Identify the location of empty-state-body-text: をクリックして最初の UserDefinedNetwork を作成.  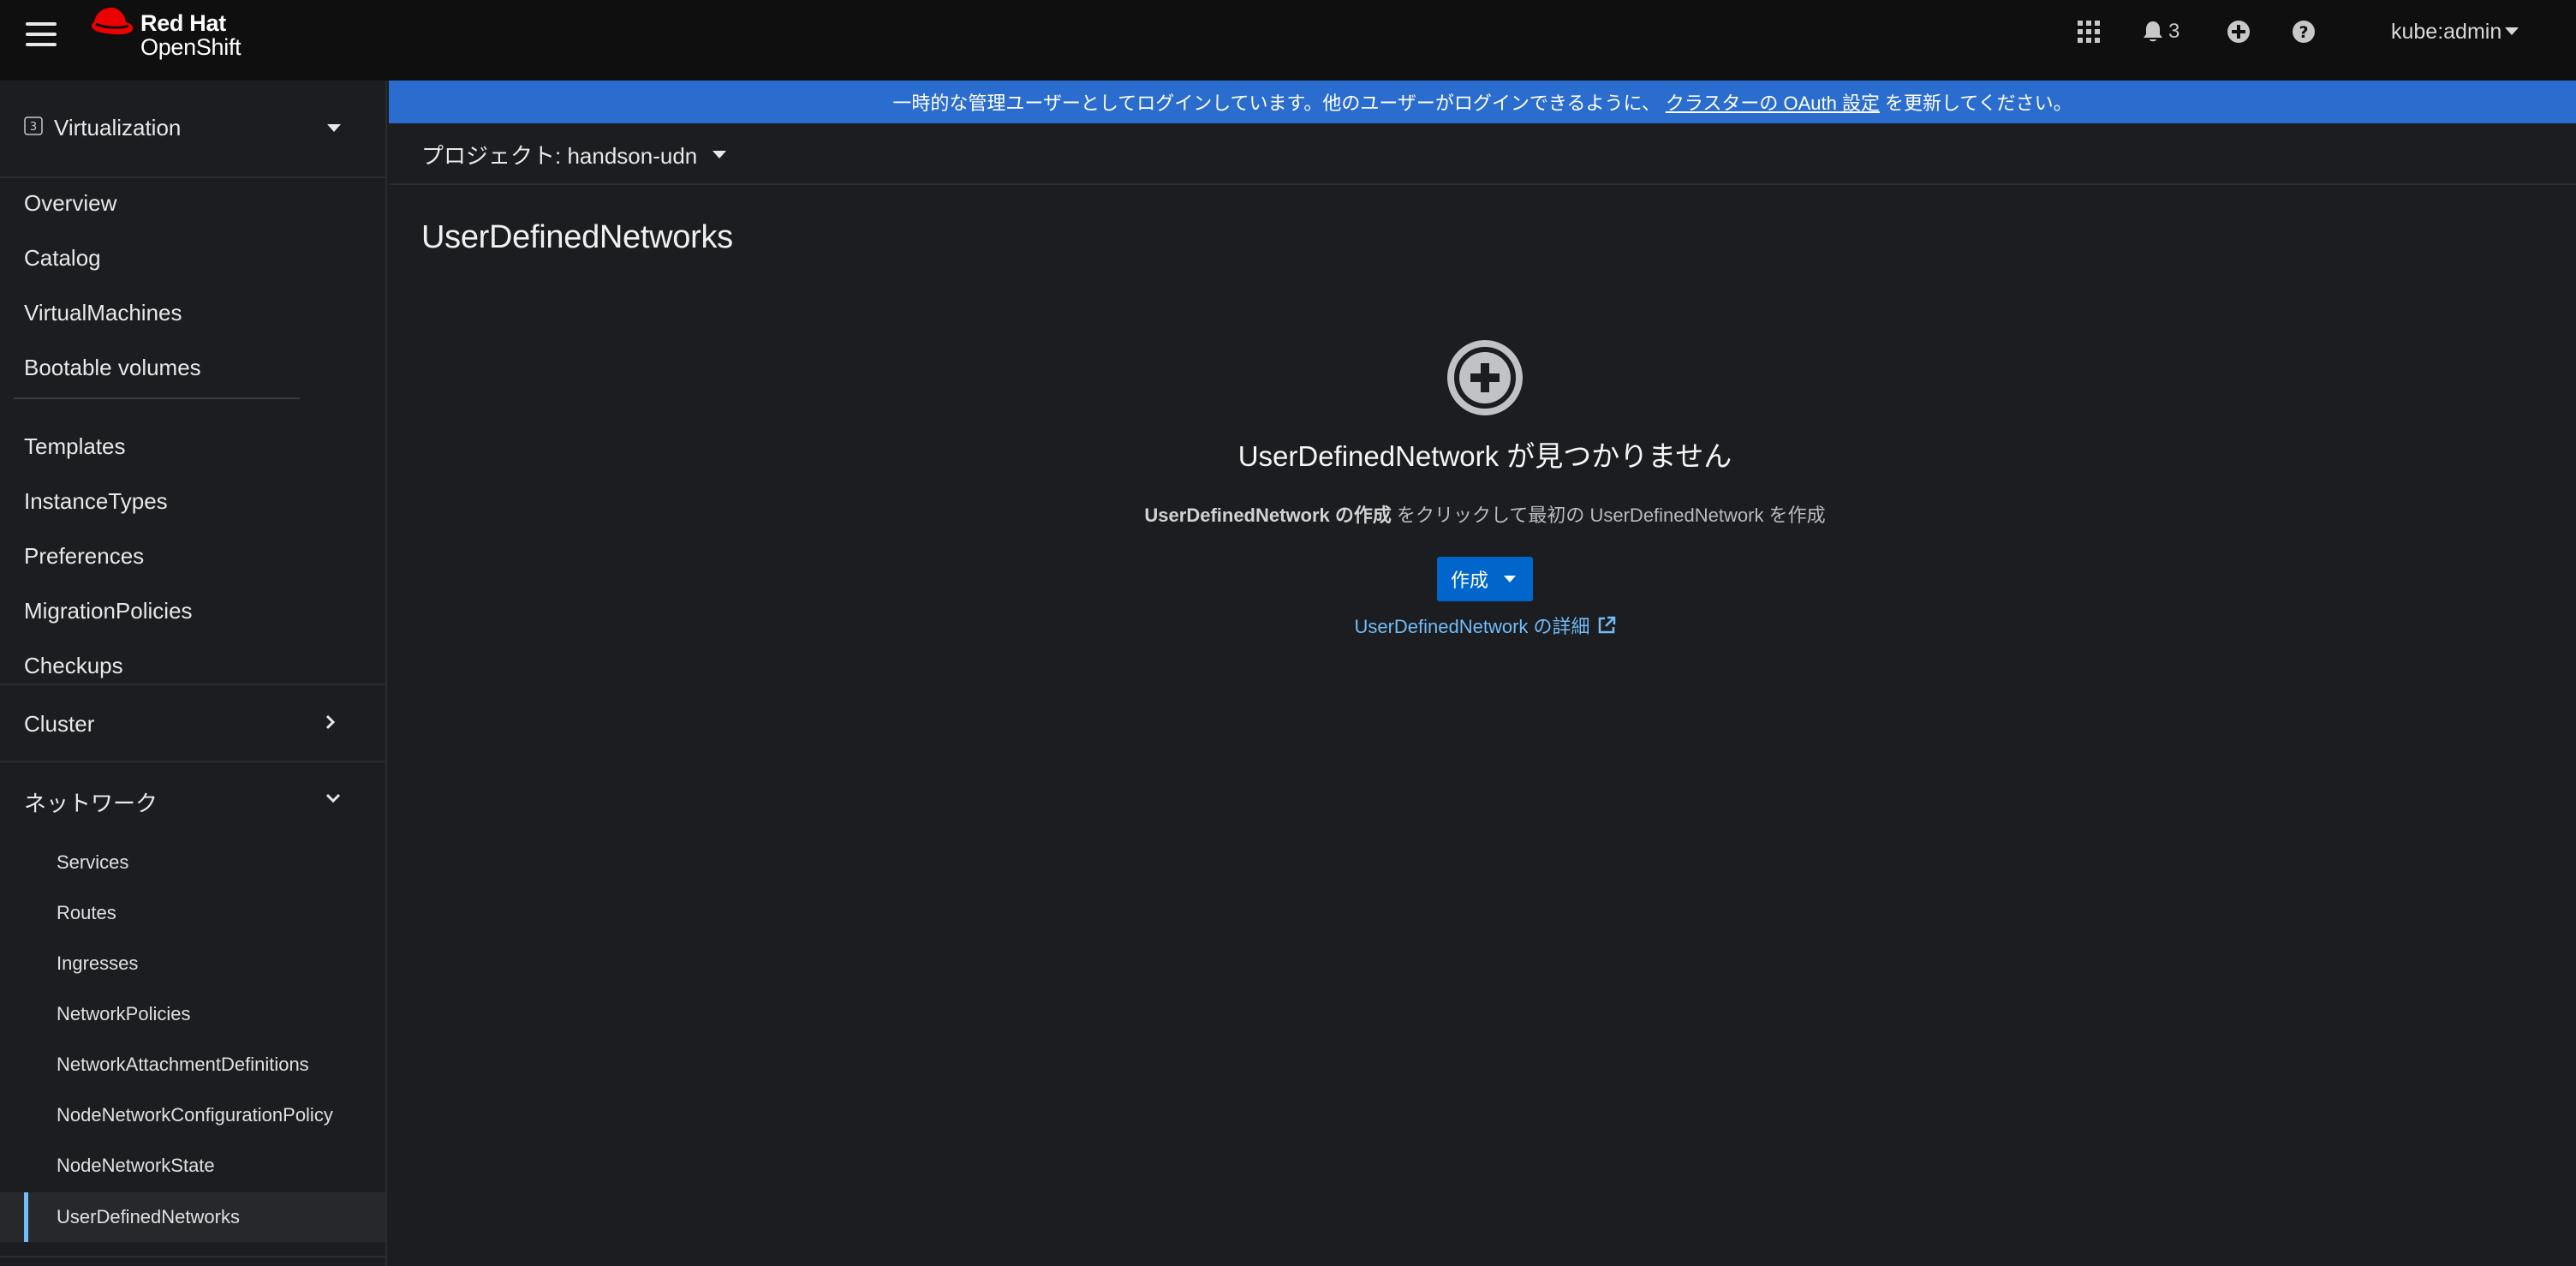
(1608, 516).